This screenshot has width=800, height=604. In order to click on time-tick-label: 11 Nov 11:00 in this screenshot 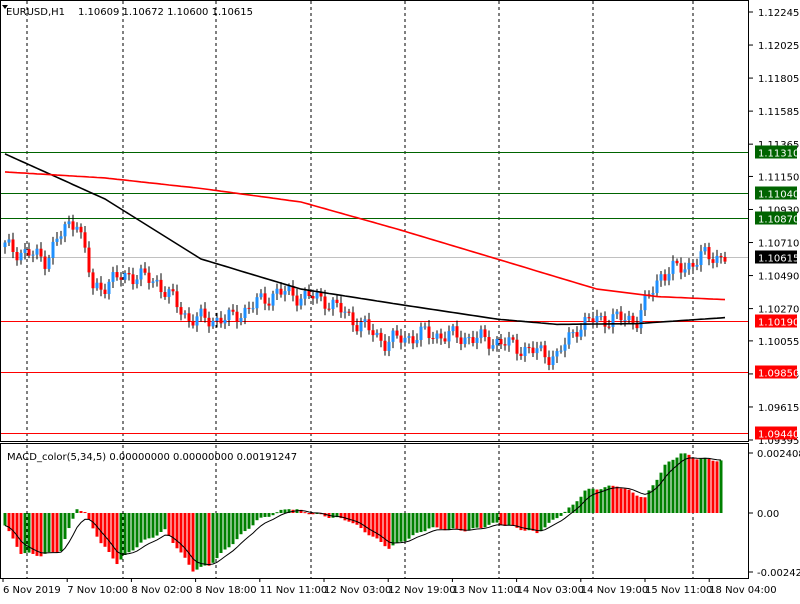, I will do `click(293, 590)`.